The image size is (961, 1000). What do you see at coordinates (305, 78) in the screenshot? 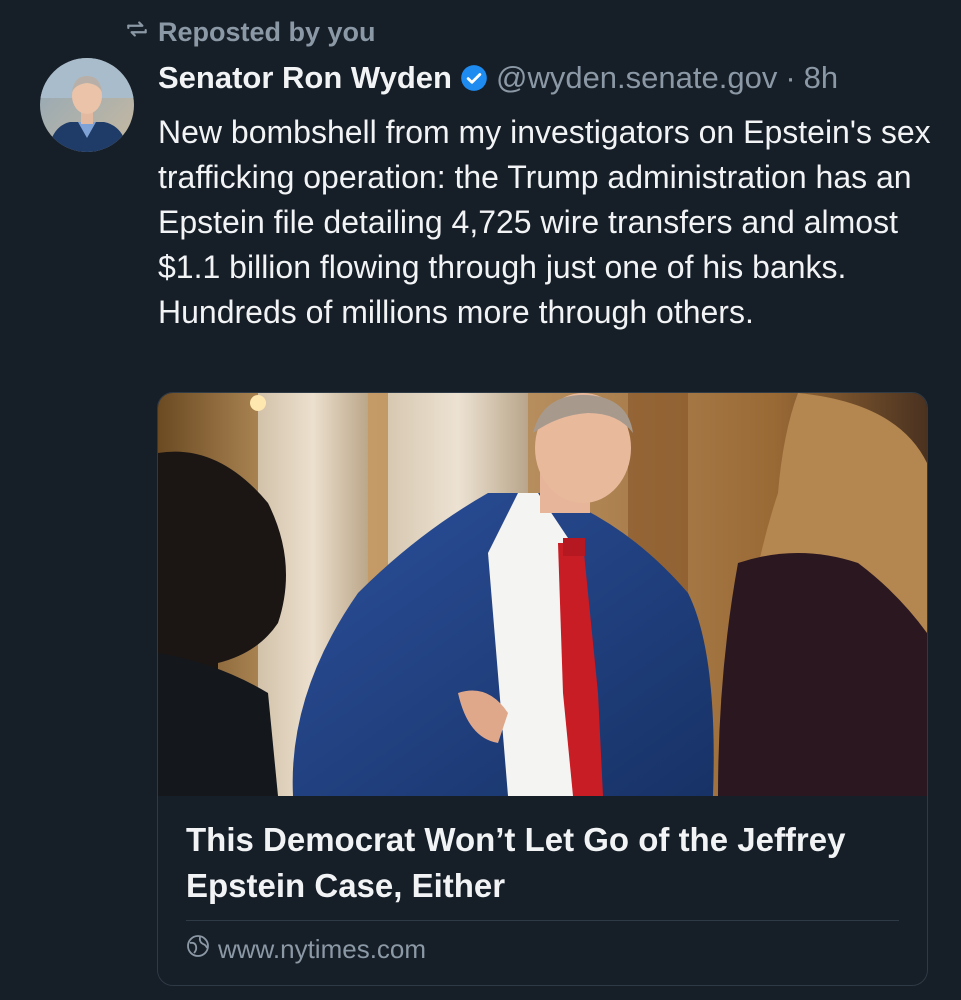
I see `author-name: Senator Ron Wyden` at bounding box center [305, 78].